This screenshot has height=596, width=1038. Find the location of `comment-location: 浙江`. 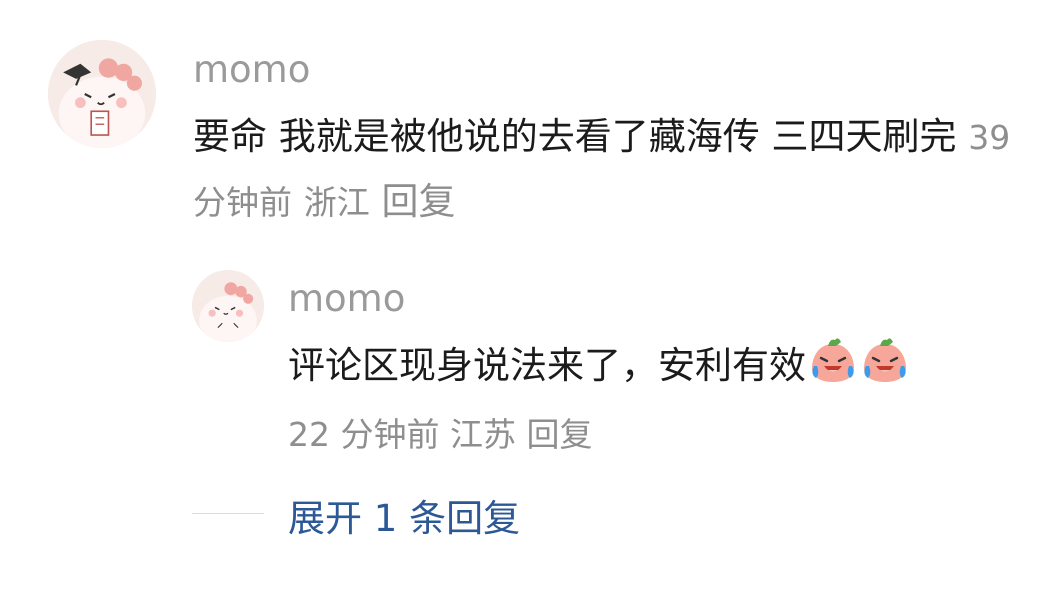

comment-location: 浙江 is located at coordinates (336, 202).